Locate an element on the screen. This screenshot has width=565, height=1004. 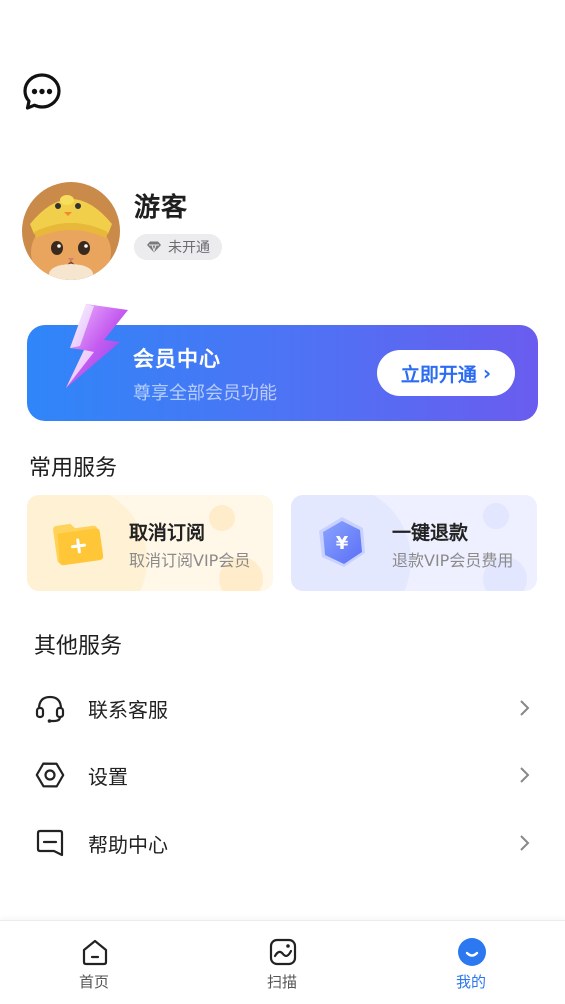
vip-status-text: 未开通 is located at coordinates (189, 247).